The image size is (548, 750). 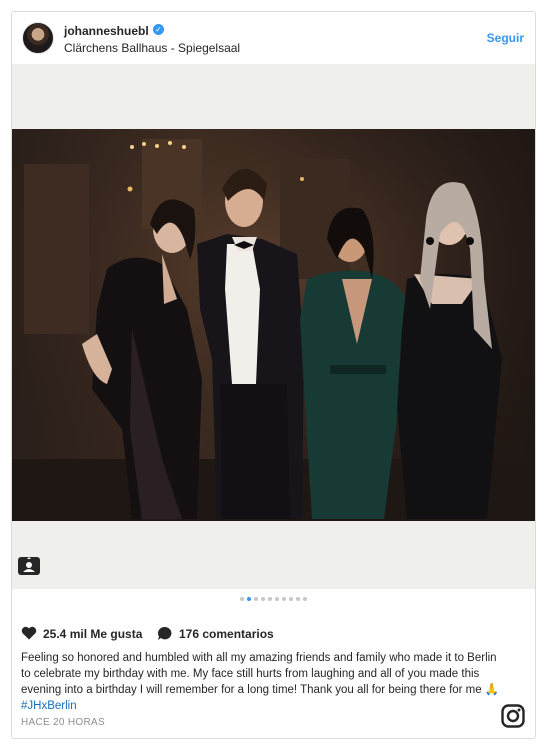 I want to click on avatar, so click(x=38, y=38).